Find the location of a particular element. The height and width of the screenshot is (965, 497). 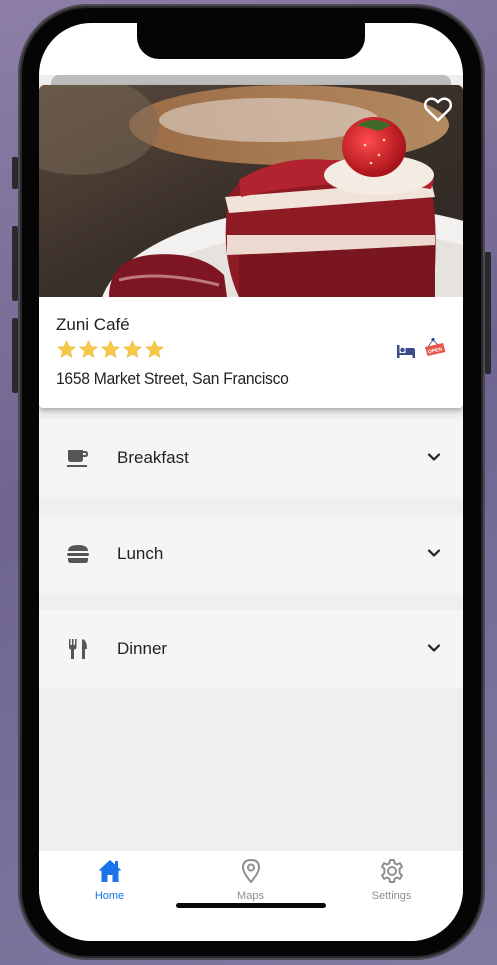

coffee-cup-icon is located at coordinates (77, 458).